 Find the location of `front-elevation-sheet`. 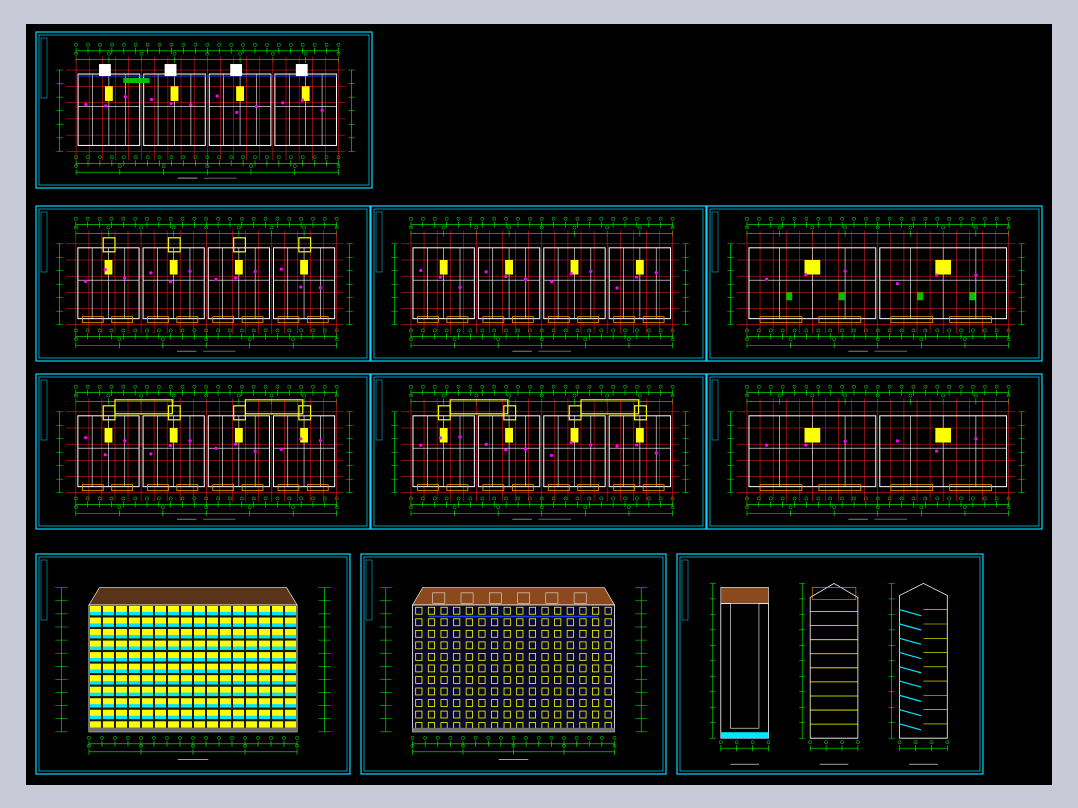

front-elevation-sheet is located at coordinates (193, 664).